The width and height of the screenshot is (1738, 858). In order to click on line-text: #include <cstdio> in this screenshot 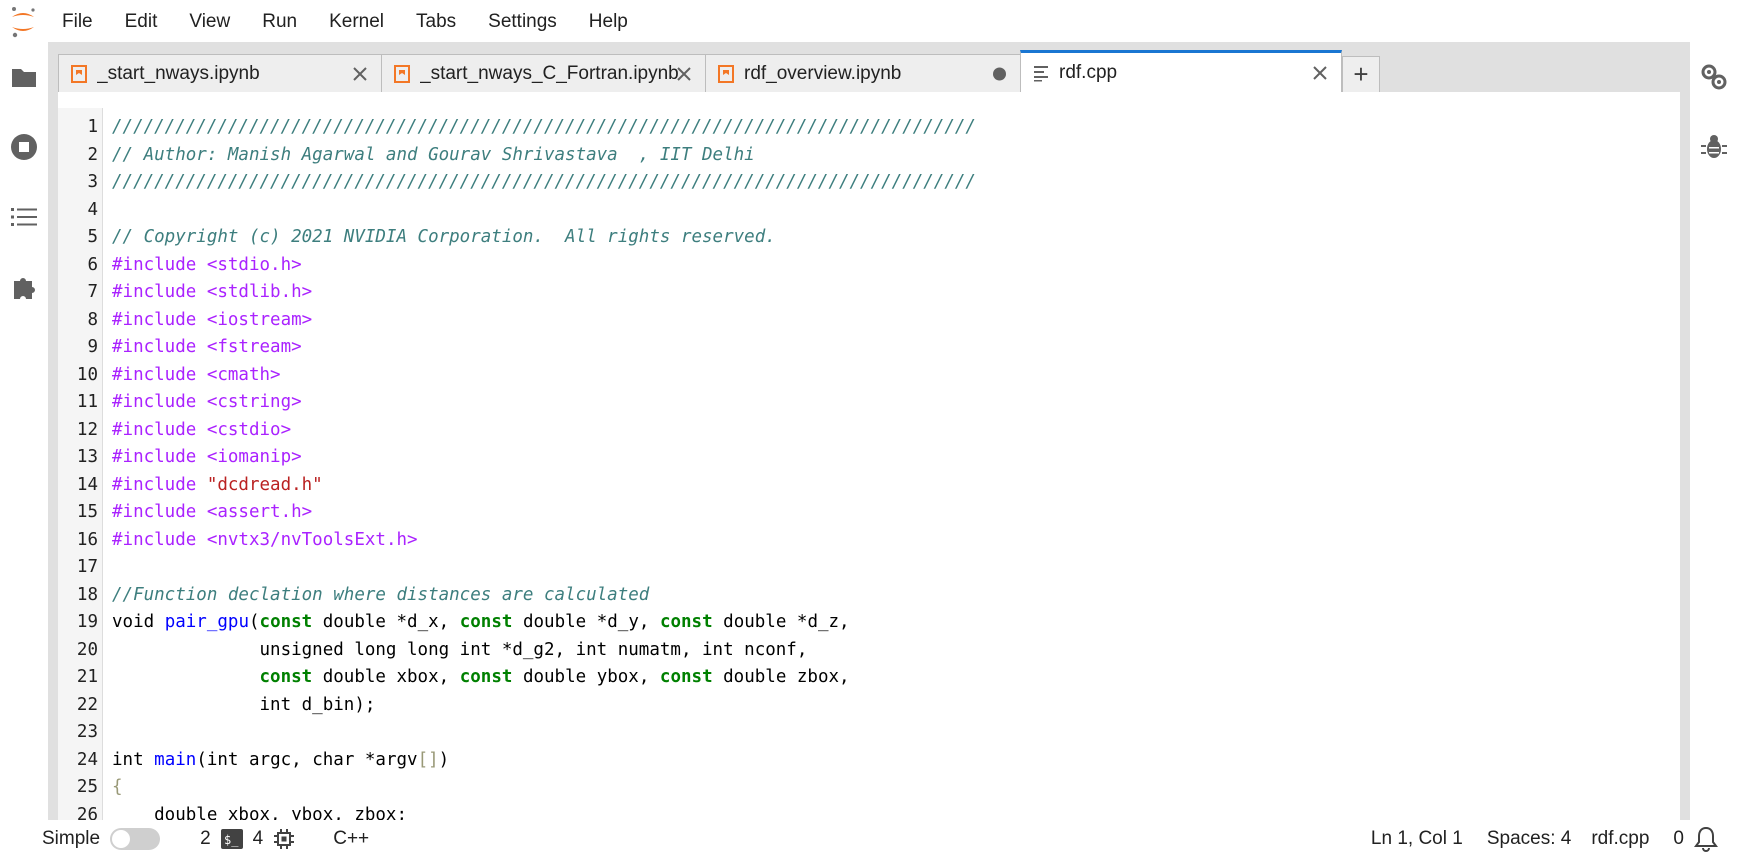, I will do `click(201, 431)`.